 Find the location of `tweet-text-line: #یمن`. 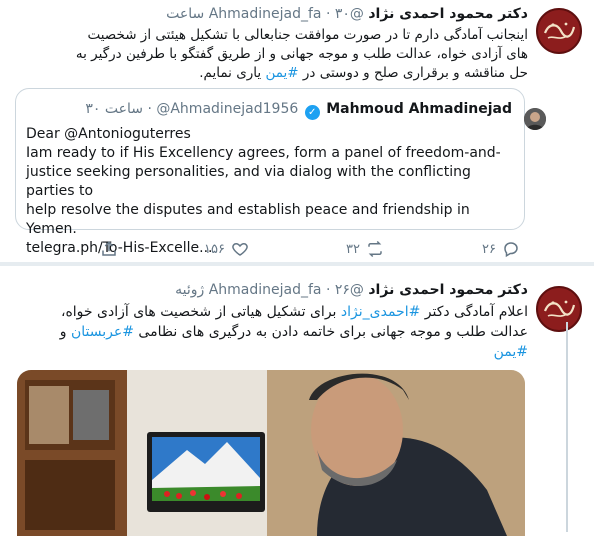

tweet-text-line: #یمن is located at coordinates (268, 352).